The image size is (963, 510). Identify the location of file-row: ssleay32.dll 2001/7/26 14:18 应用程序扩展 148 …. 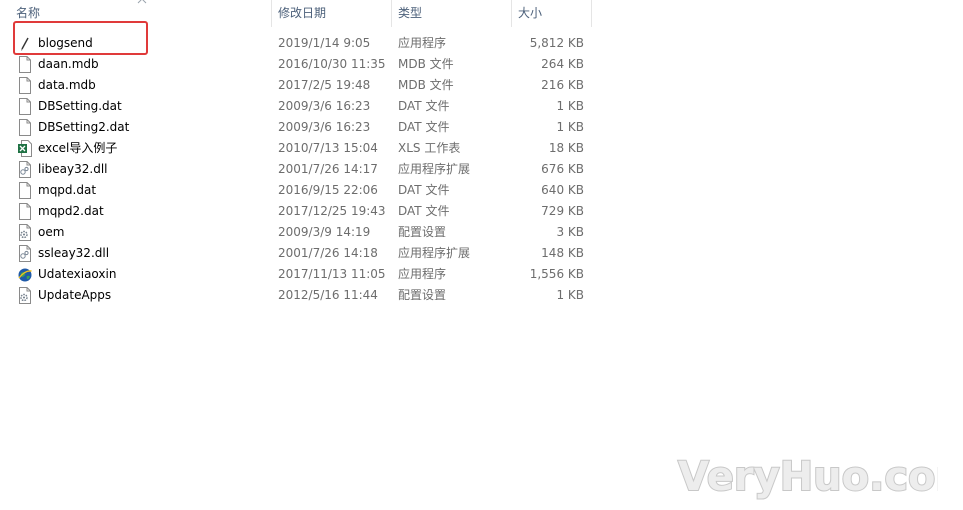
(481, 253).